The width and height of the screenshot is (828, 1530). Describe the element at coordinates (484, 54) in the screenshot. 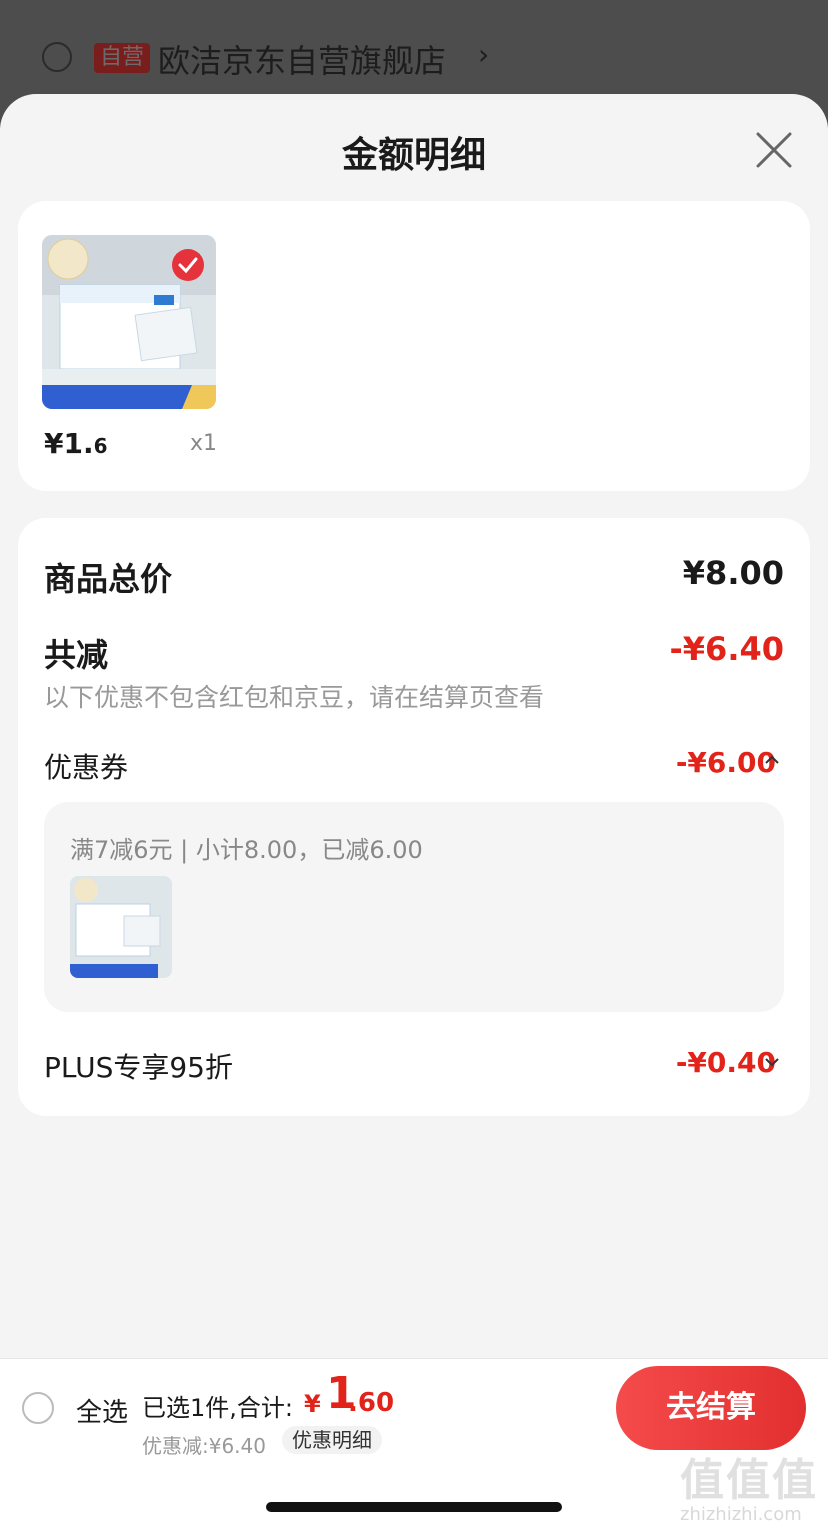

I see `store-chevron-icon: ›` at that location.